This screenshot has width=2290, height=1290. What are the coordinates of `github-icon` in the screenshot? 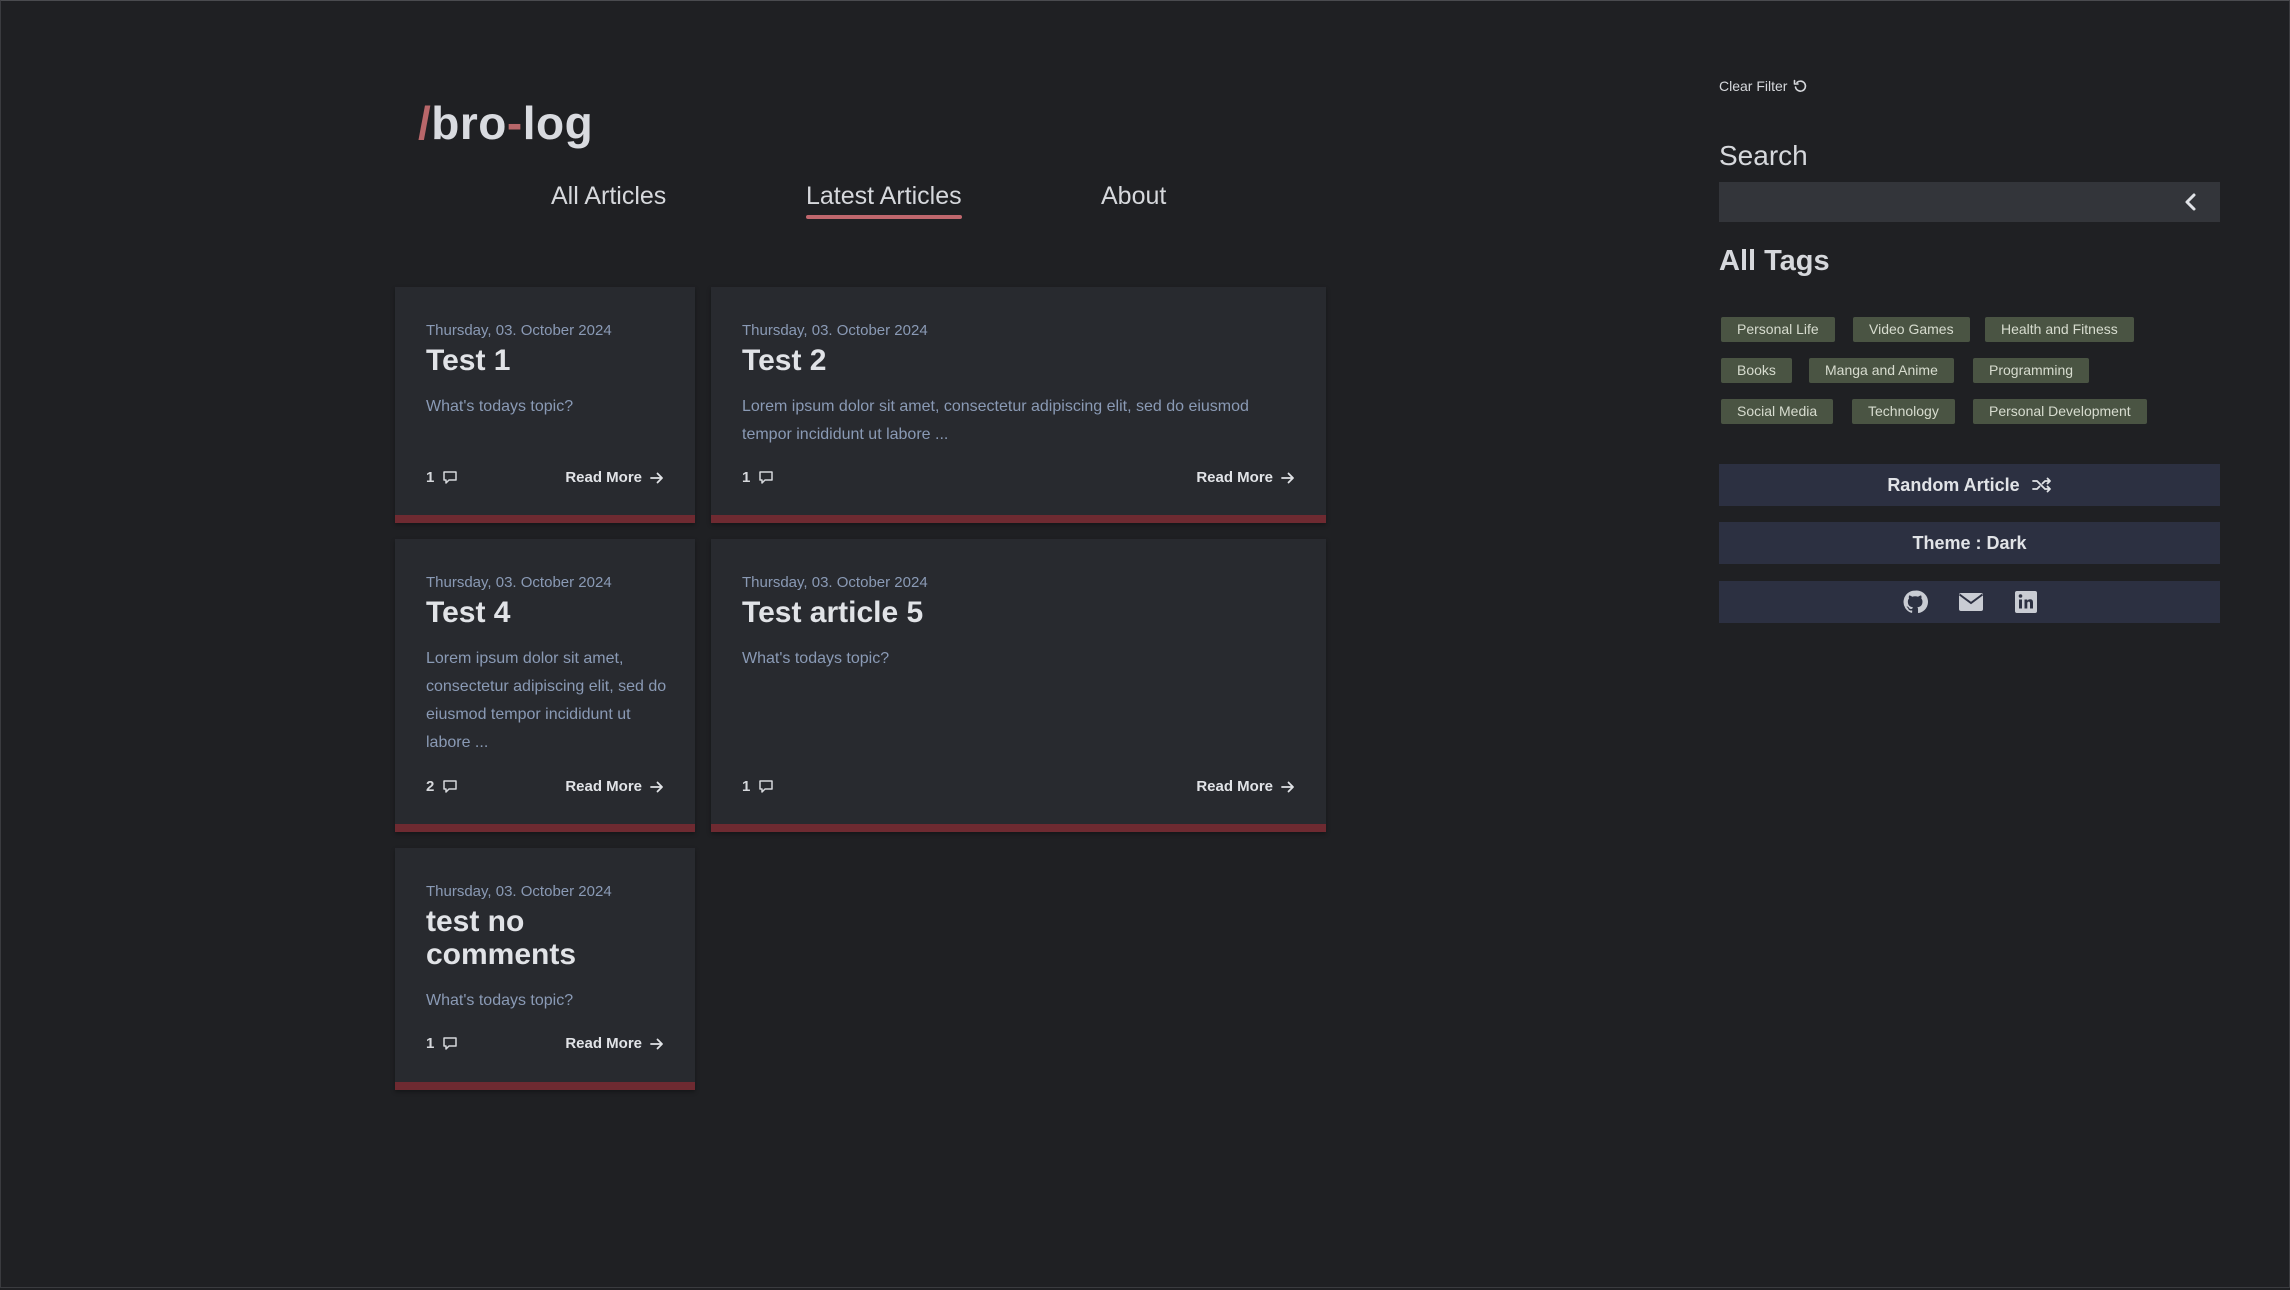 It's located at (1915, 602).